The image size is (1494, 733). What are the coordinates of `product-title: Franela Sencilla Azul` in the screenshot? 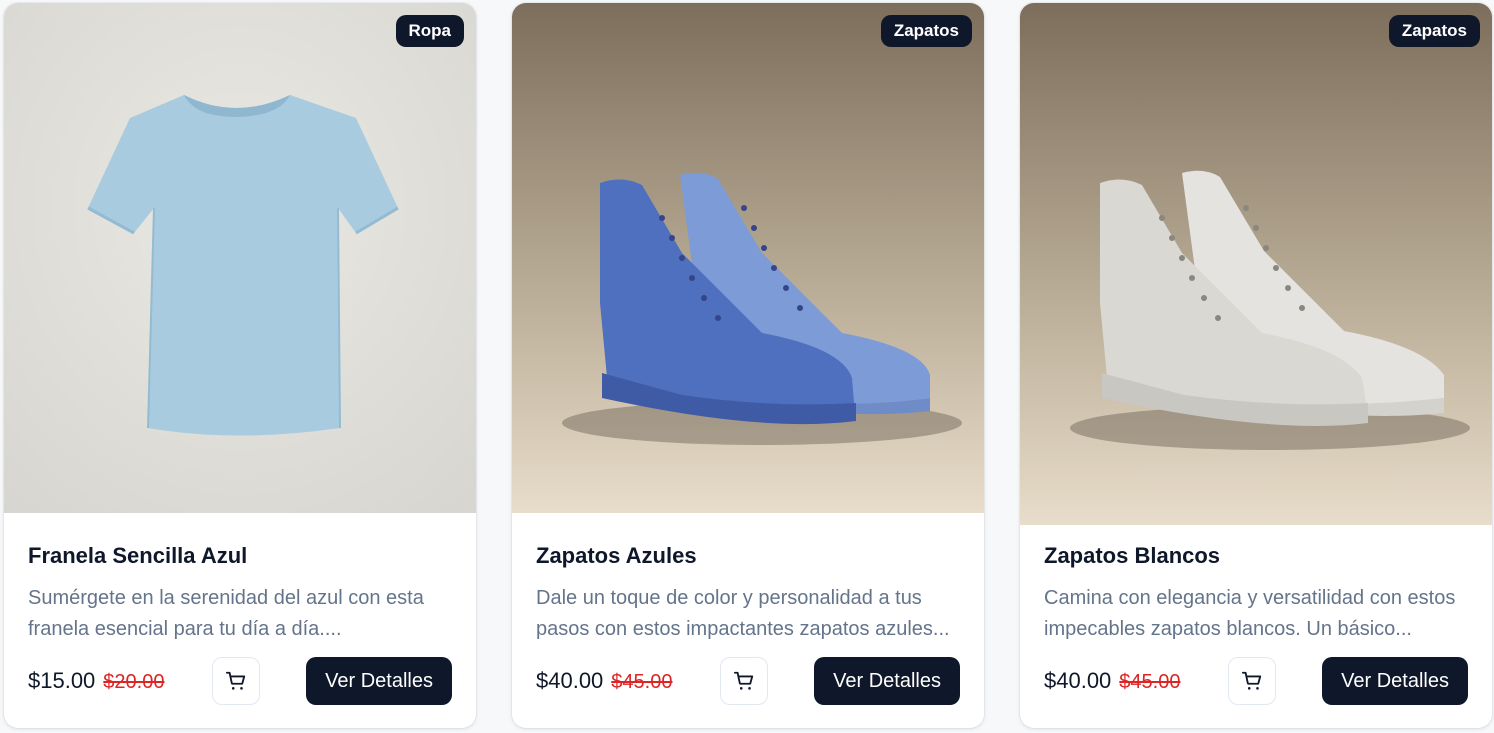 It's located at (138, 555).